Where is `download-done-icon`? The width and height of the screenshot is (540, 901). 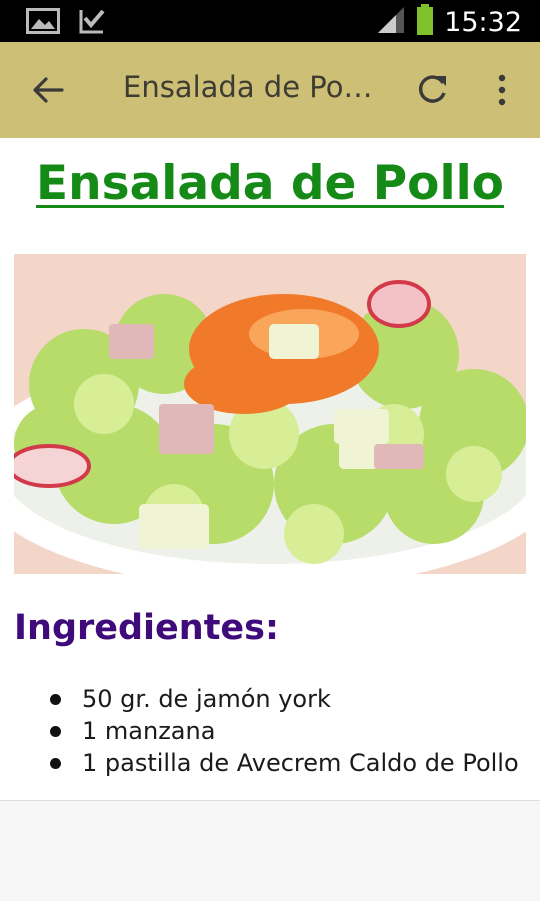 download-done-icon is located at coordinates (92, 23).